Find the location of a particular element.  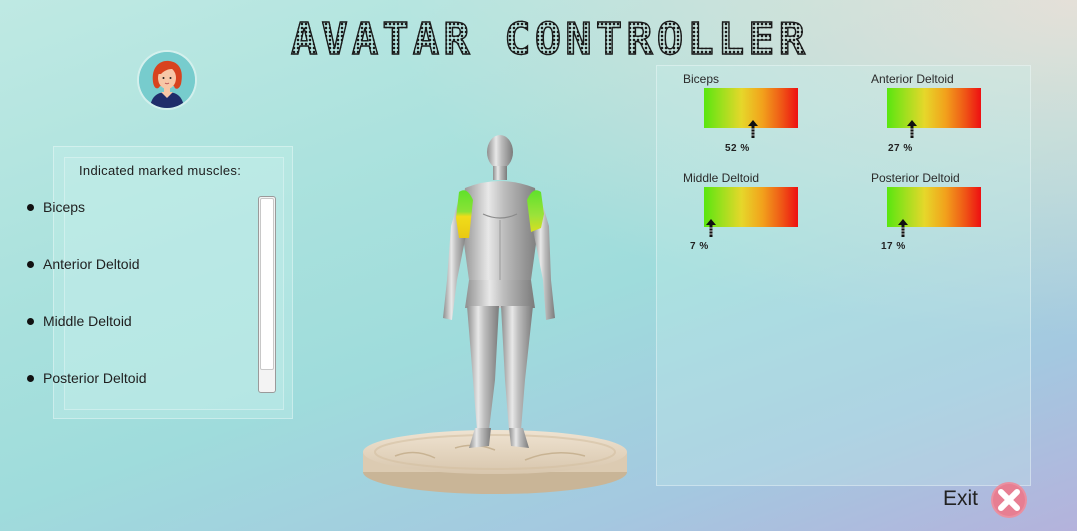

list-scrollbar is located at coordinates (267, 294).